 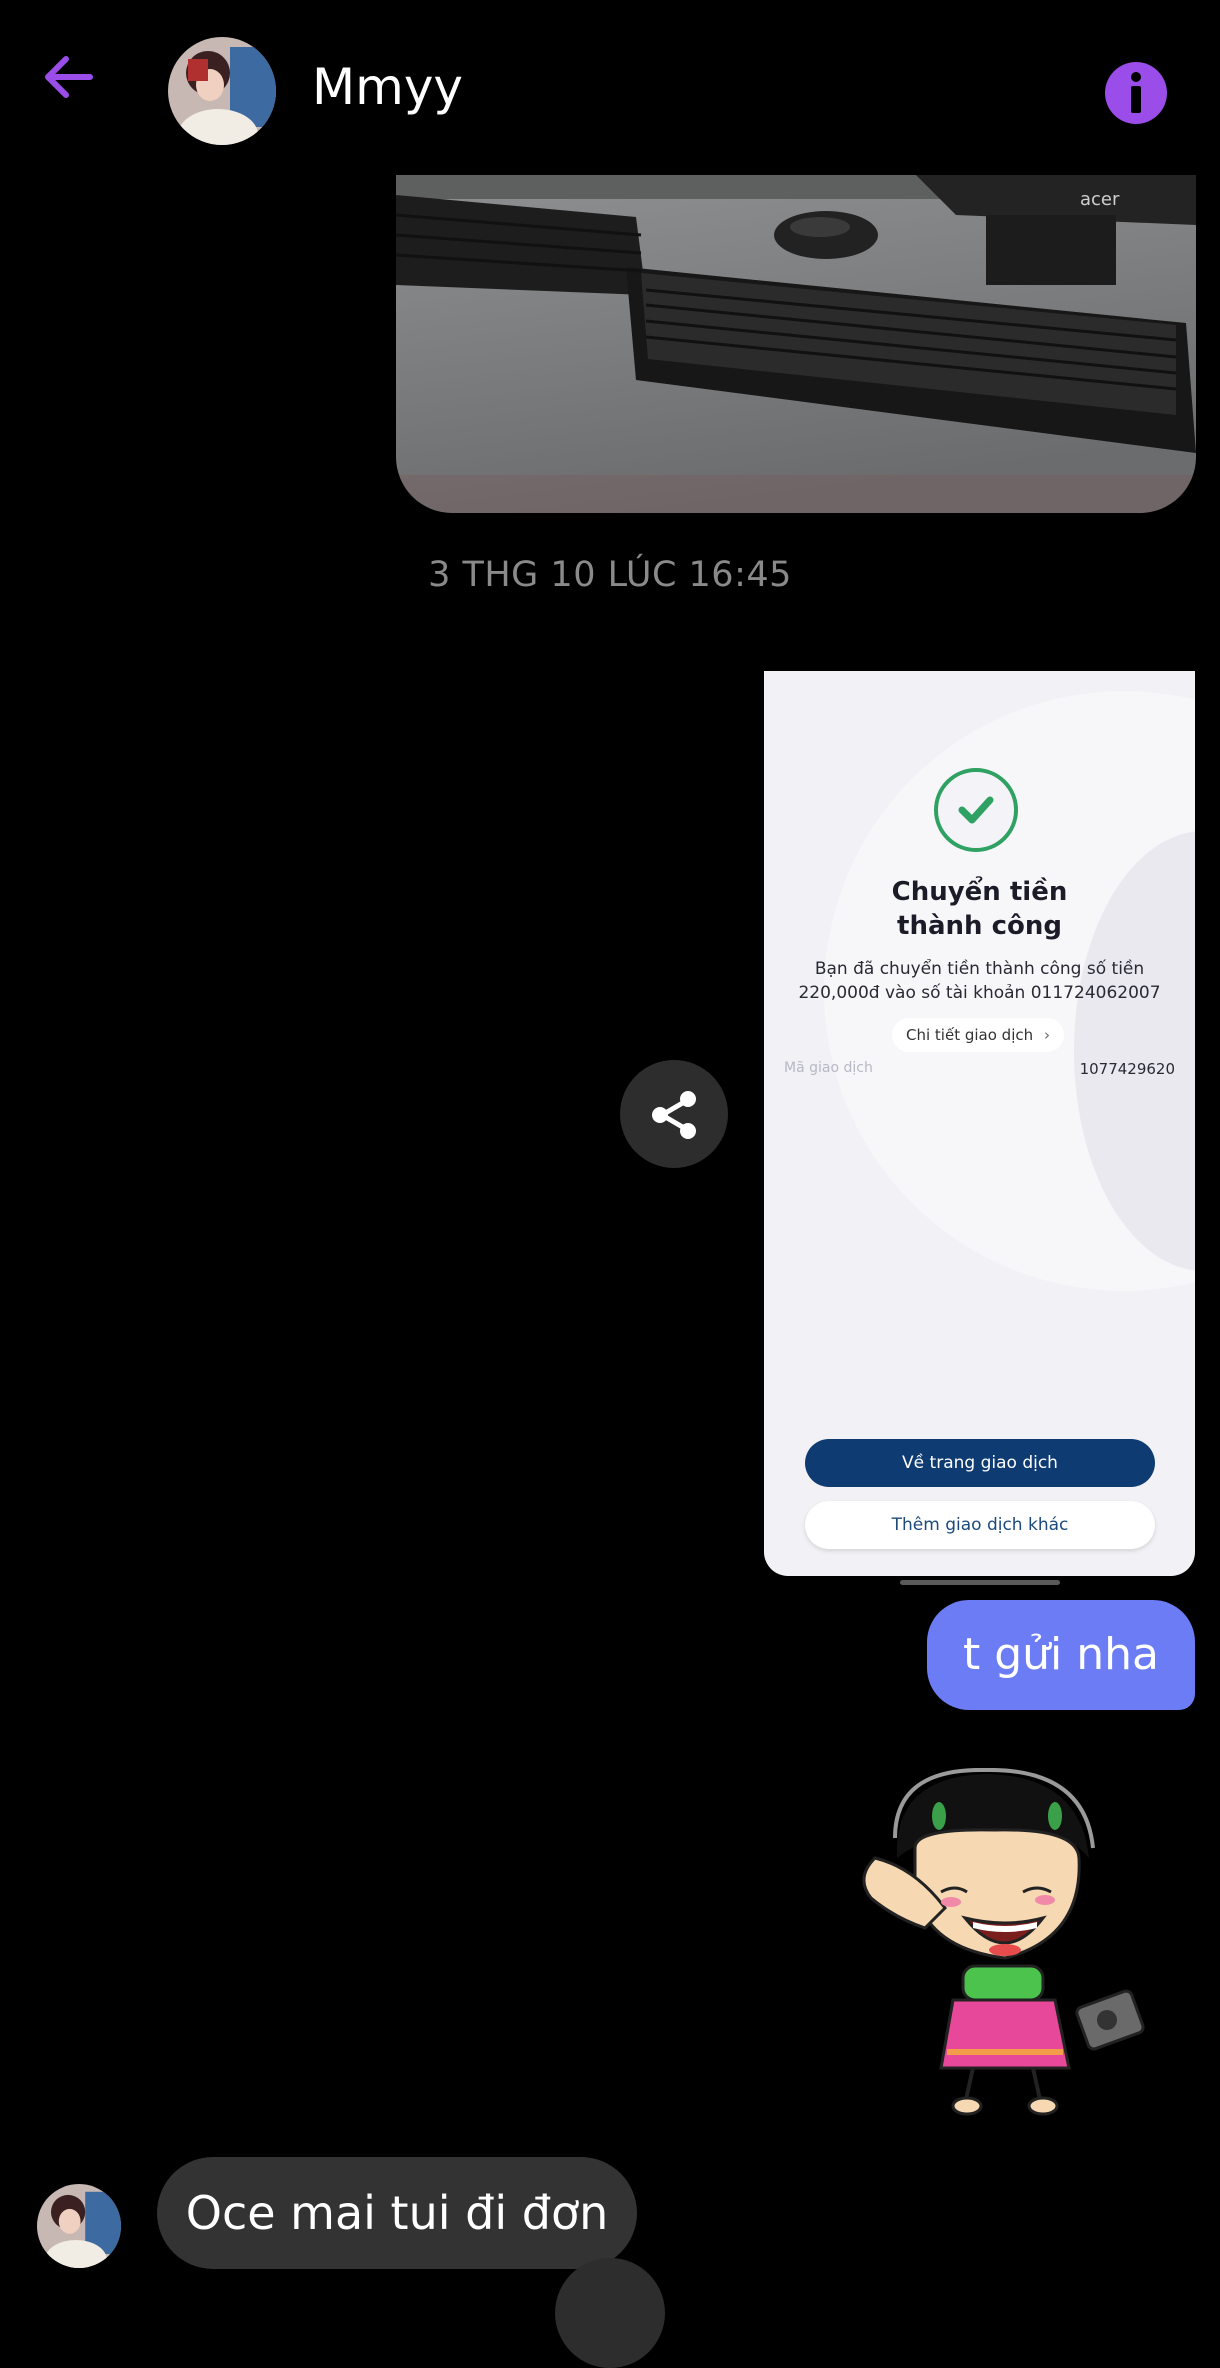 What do you see at coordinates (979, 993) in the screenshot?
I see `transfer-desc-line2: 220,000đ vào số tài khoản 011724062007` at bounding box center [979, 993].